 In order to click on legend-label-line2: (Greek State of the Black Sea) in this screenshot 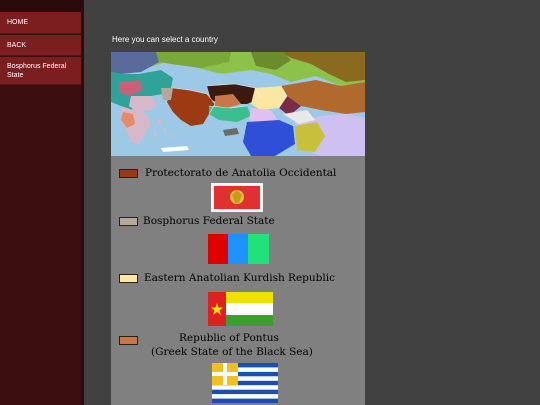, I will do `click(232, 352)`.